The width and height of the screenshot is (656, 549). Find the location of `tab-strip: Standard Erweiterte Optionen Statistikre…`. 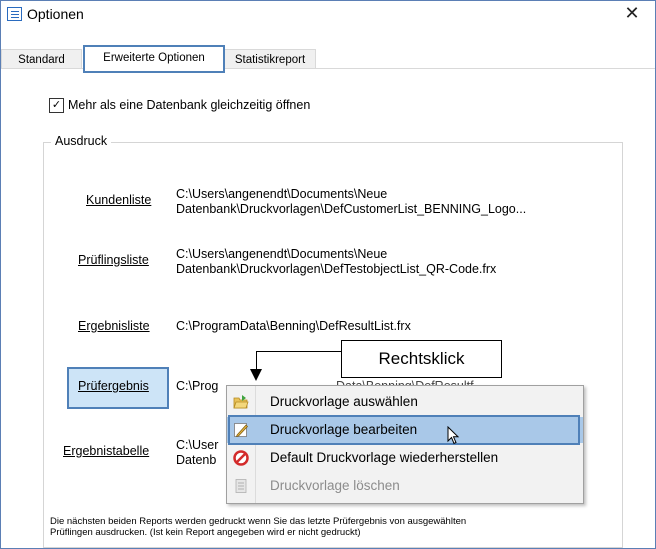

tab-strip: Standard Erweiterte Optionen Statistikre… is located at coordinates (328, 59).